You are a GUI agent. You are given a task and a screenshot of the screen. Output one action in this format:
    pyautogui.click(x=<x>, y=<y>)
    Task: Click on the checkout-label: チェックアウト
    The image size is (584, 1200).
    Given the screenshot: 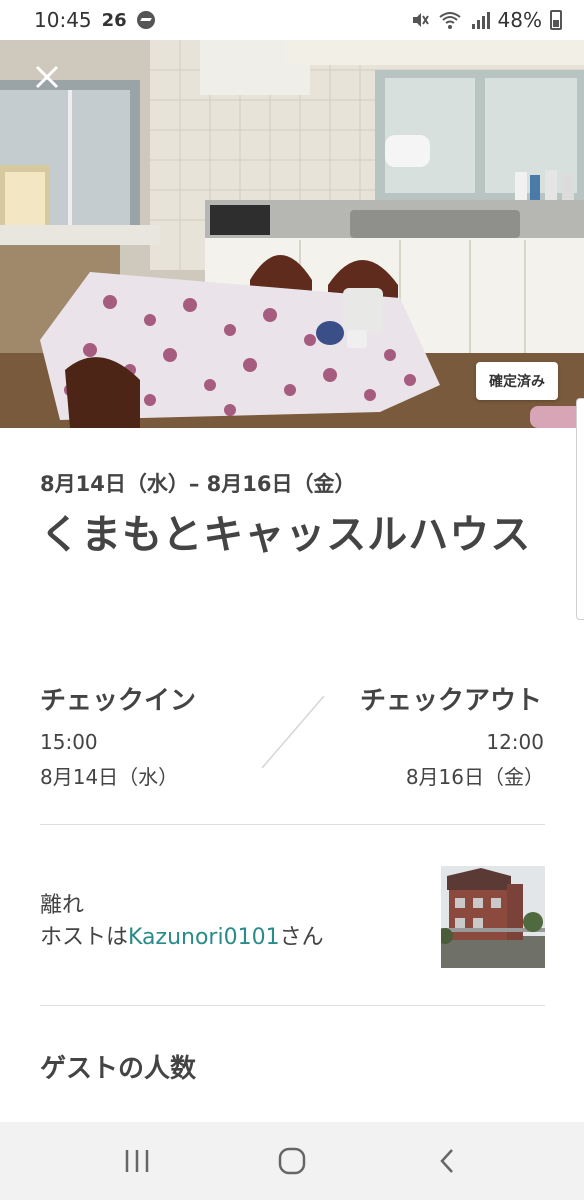 What is the action you would take?
    pyautogui.click(x=450, y=701)
    